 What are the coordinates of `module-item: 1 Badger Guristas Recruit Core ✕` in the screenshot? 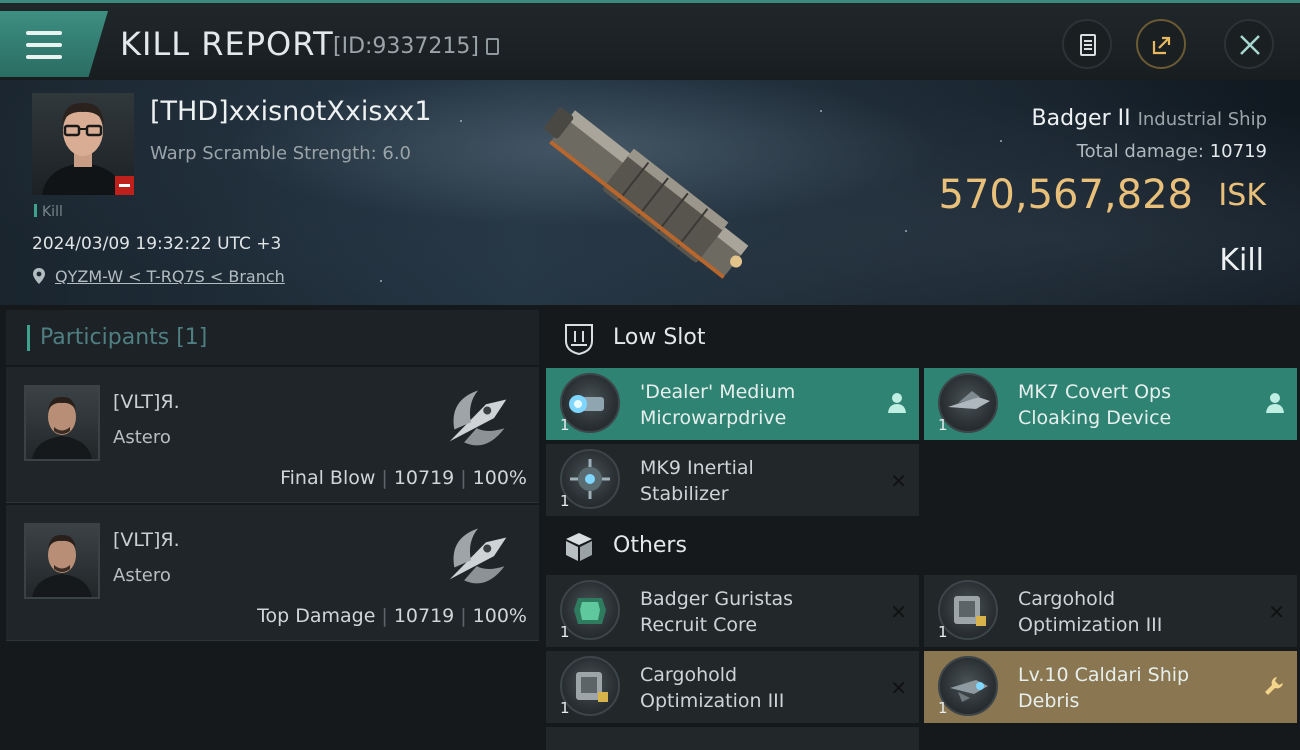 It's located at (732, 611).